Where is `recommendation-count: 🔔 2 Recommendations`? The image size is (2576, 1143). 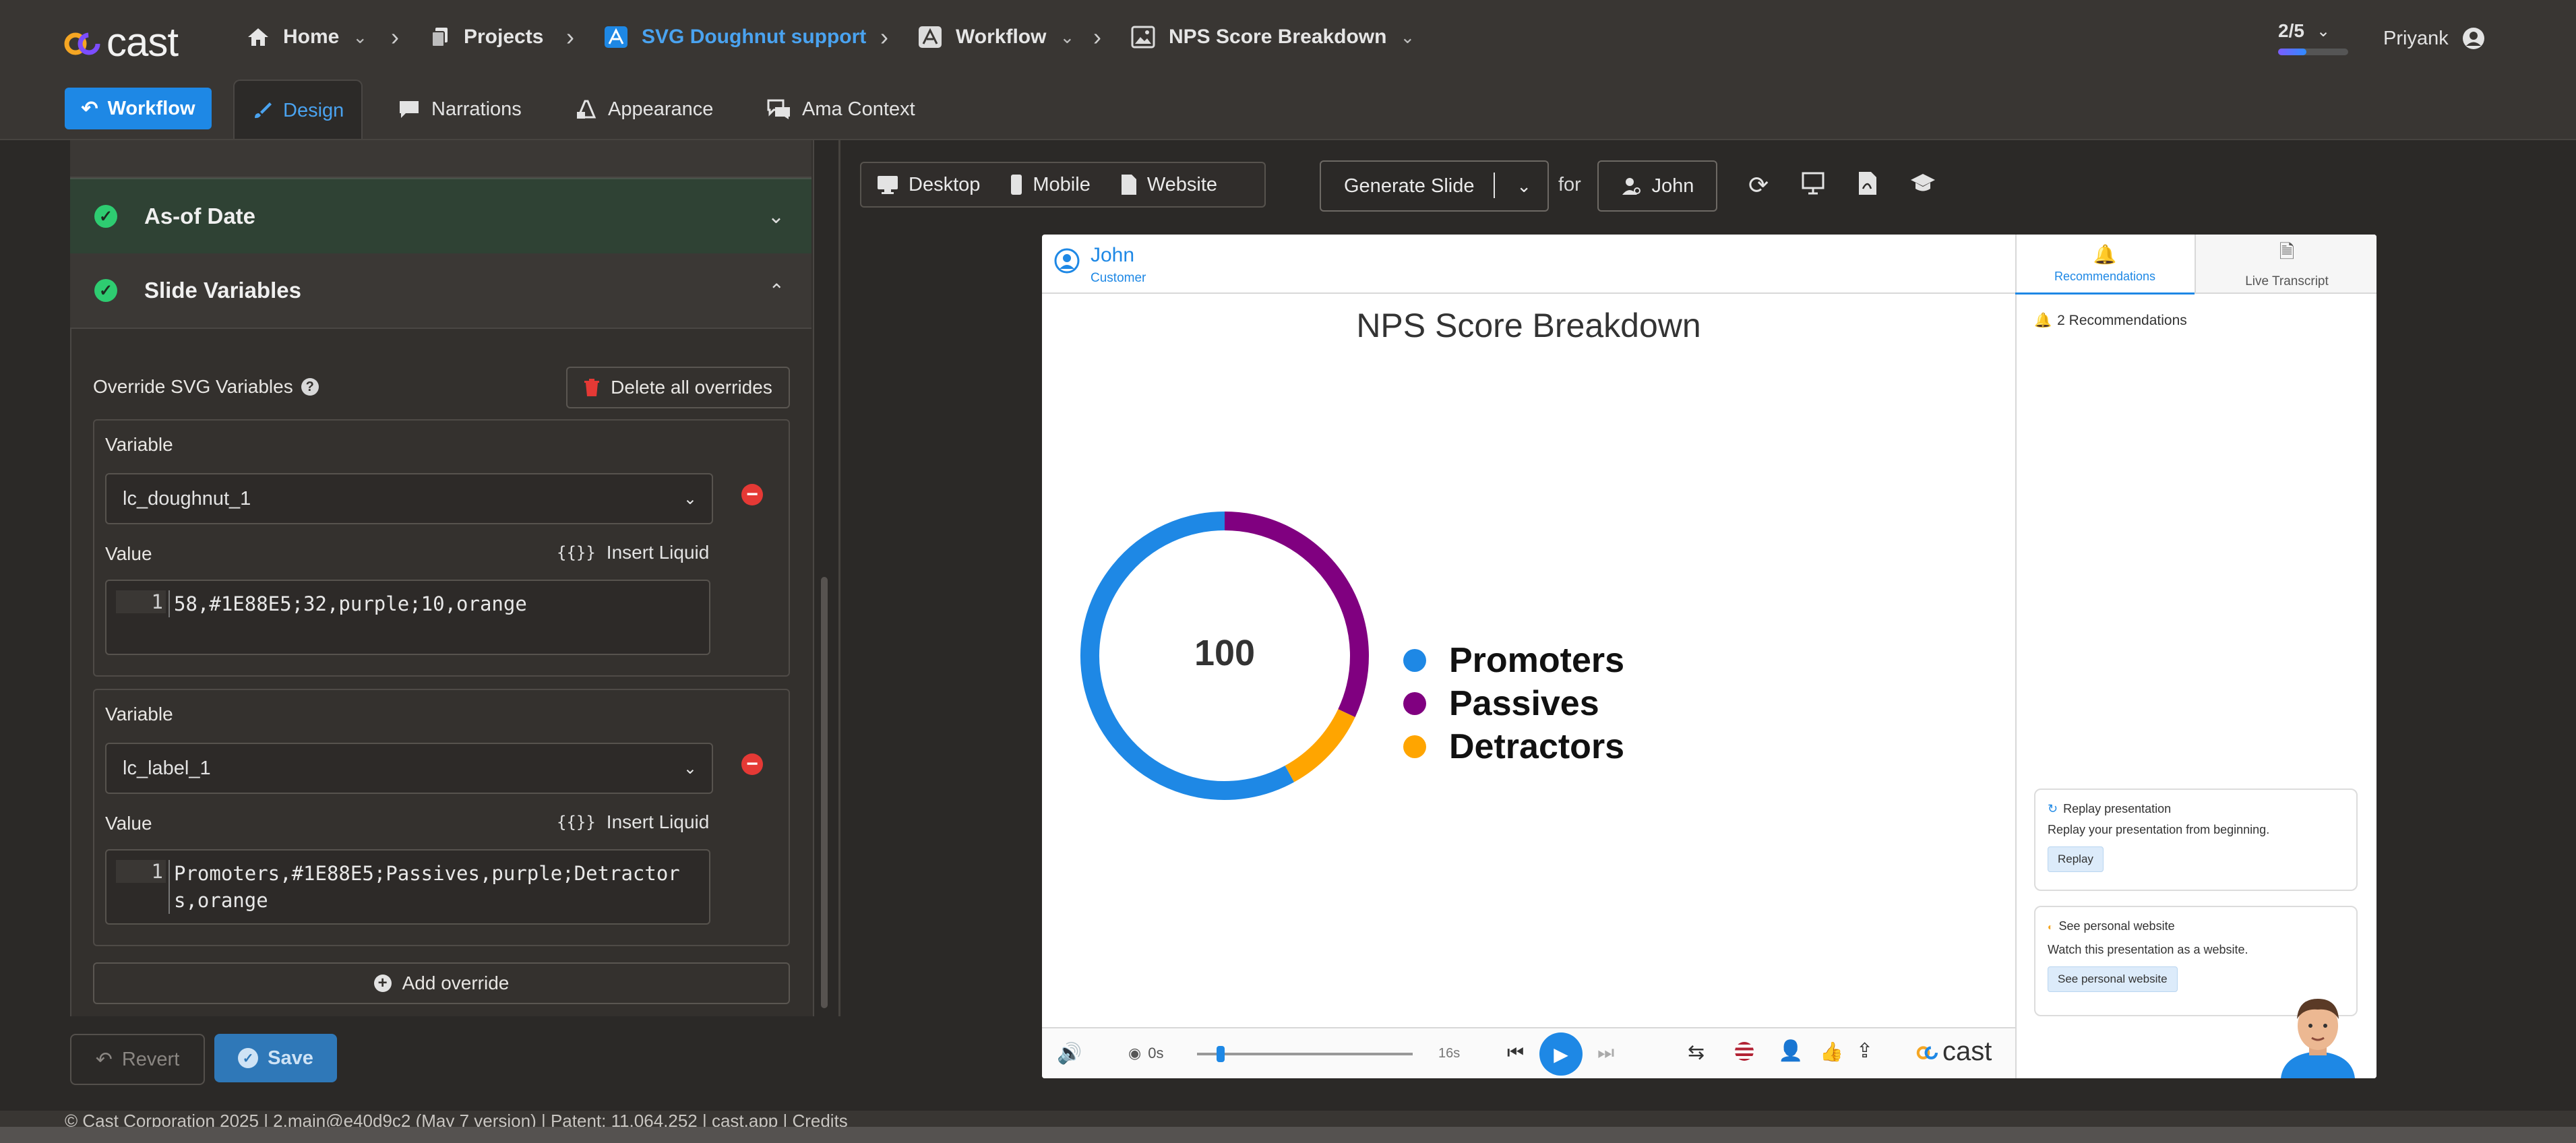 recommendation-count: 🔔 2 Recommendations is located at coordinates (2110, 321).